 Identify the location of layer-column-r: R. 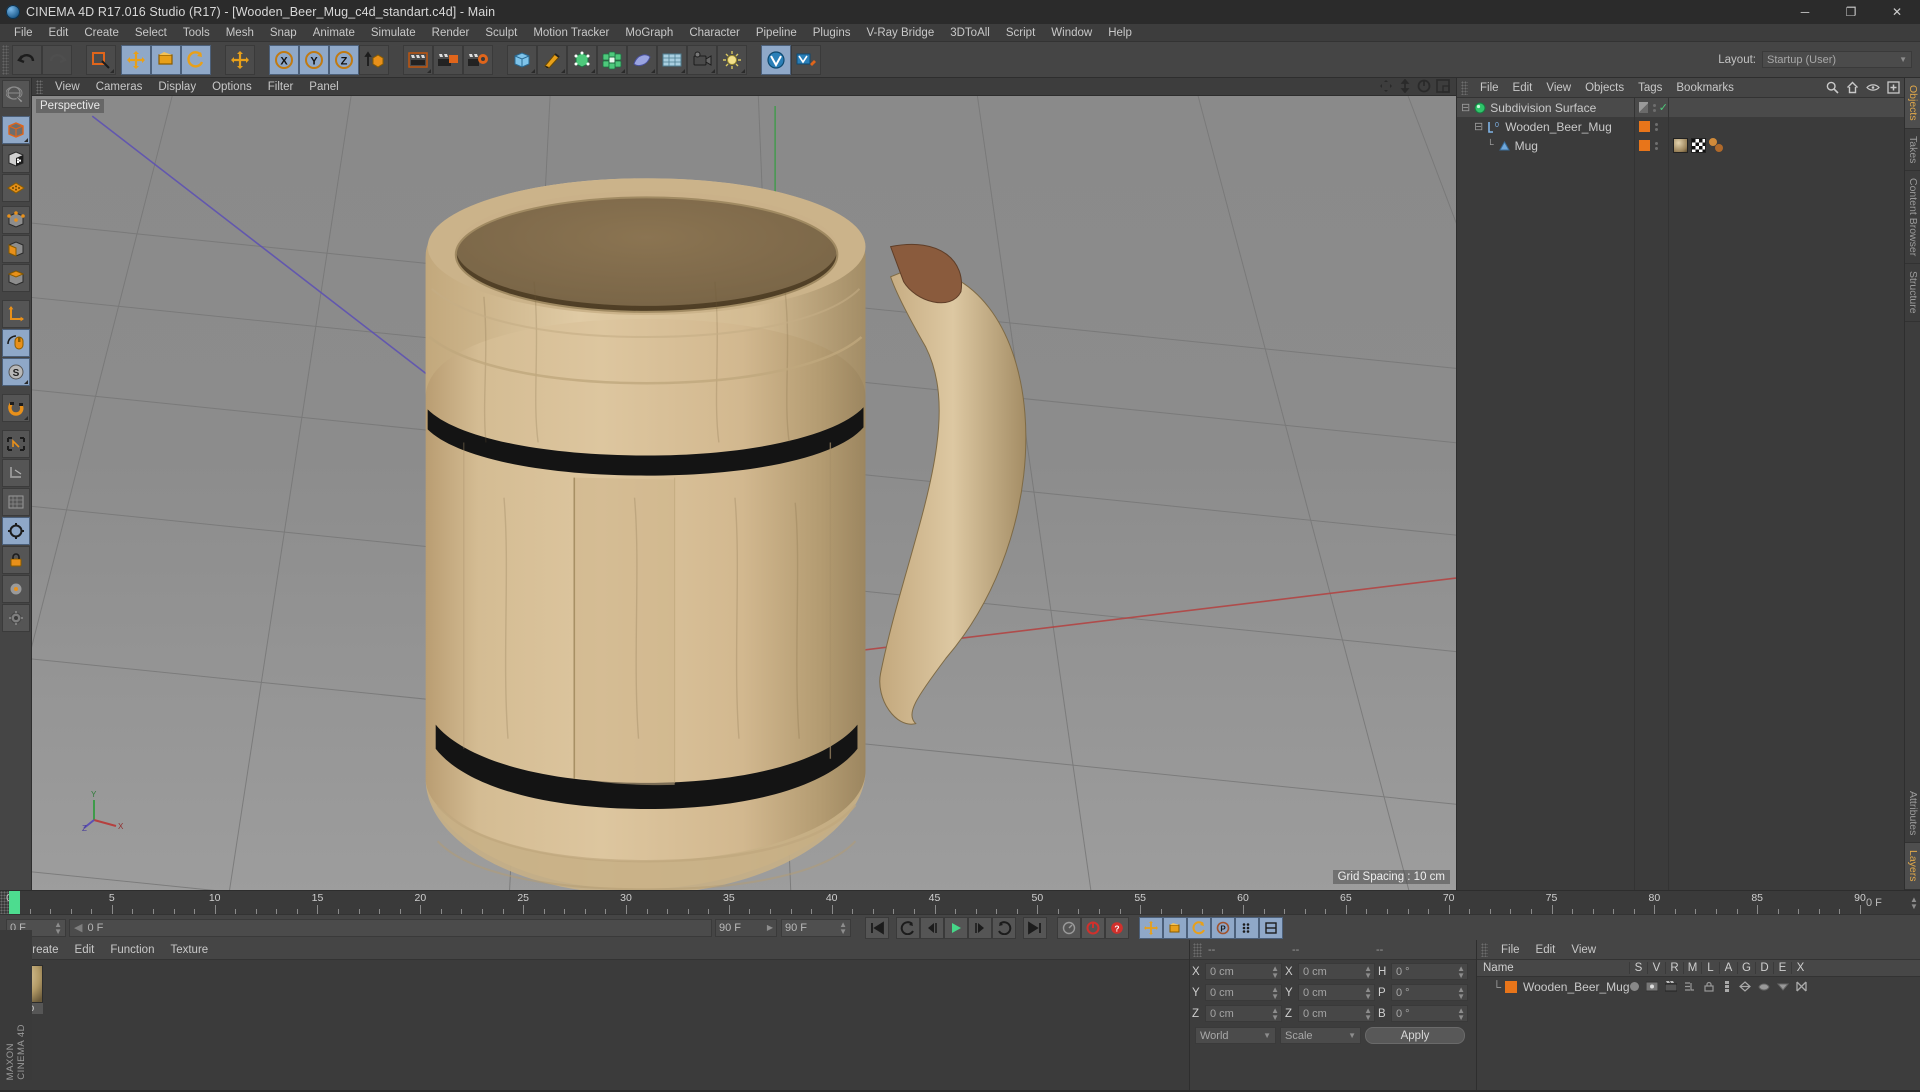
(1674, 968).